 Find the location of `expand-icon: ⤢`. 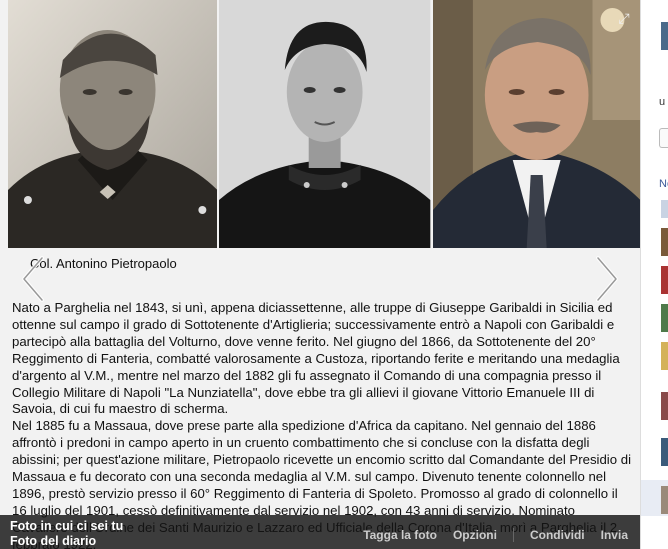

expand-icon: ⤢ is located at coordinates (624, 18).